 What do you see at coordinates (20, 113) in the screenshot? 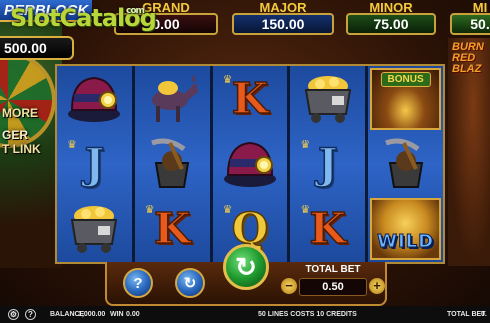
I see `left-text-more: MORE` at bounding box center [20, 113].